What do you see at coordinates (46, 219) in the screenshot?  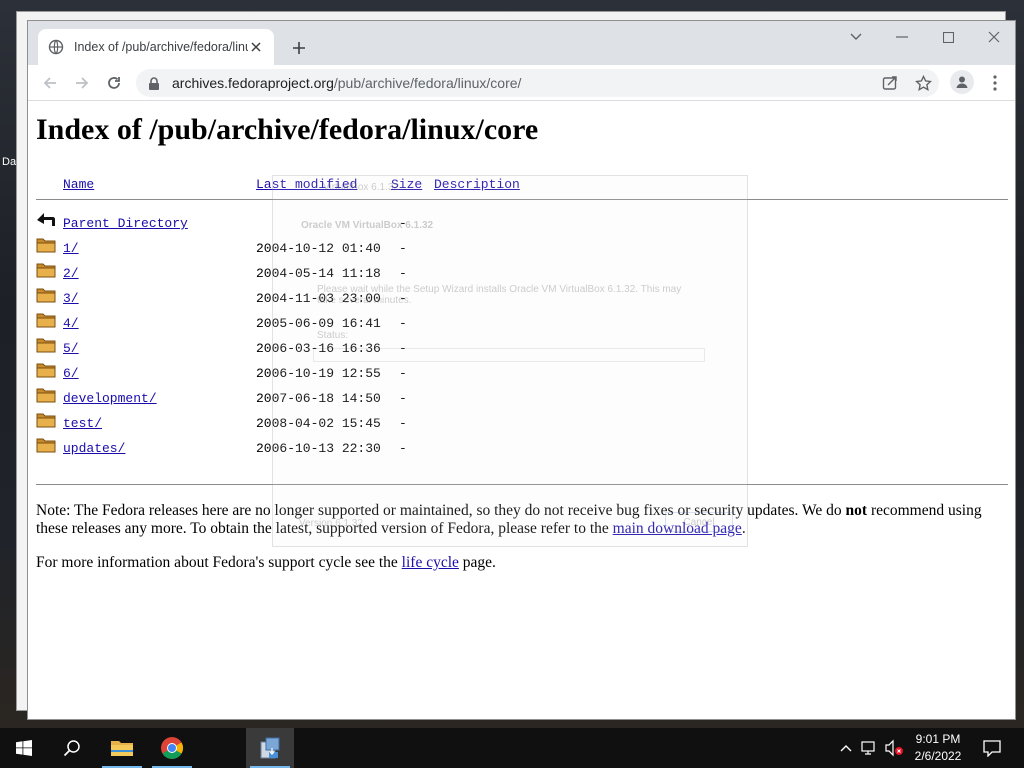 I see `back-arrow-icon` at bounding box center [46, 219].